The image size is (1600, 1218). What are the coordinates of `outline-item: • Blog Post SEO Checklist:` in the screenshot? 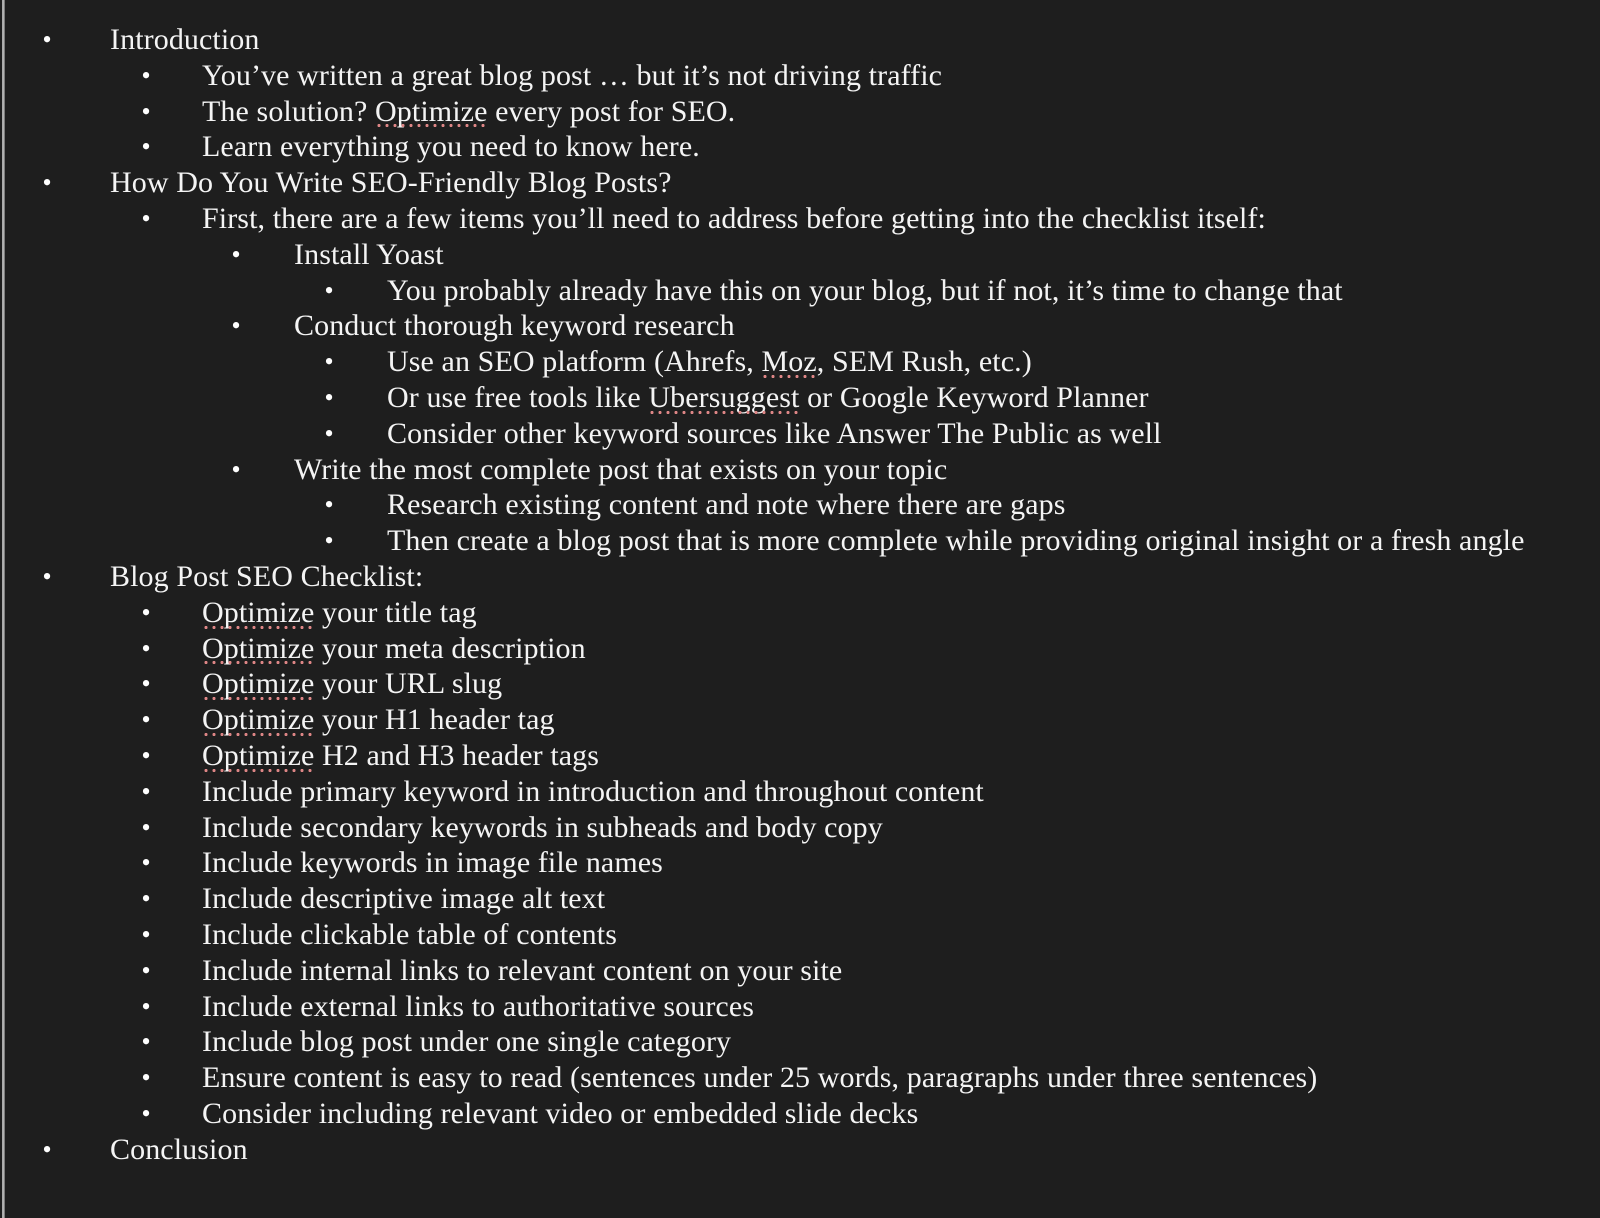 It's located at (800, 577).